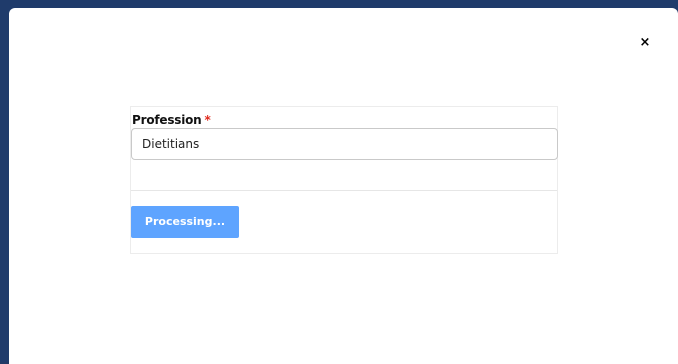 The image size is (678, 364). I want to click on close-icon: ×, so click(645, 43).